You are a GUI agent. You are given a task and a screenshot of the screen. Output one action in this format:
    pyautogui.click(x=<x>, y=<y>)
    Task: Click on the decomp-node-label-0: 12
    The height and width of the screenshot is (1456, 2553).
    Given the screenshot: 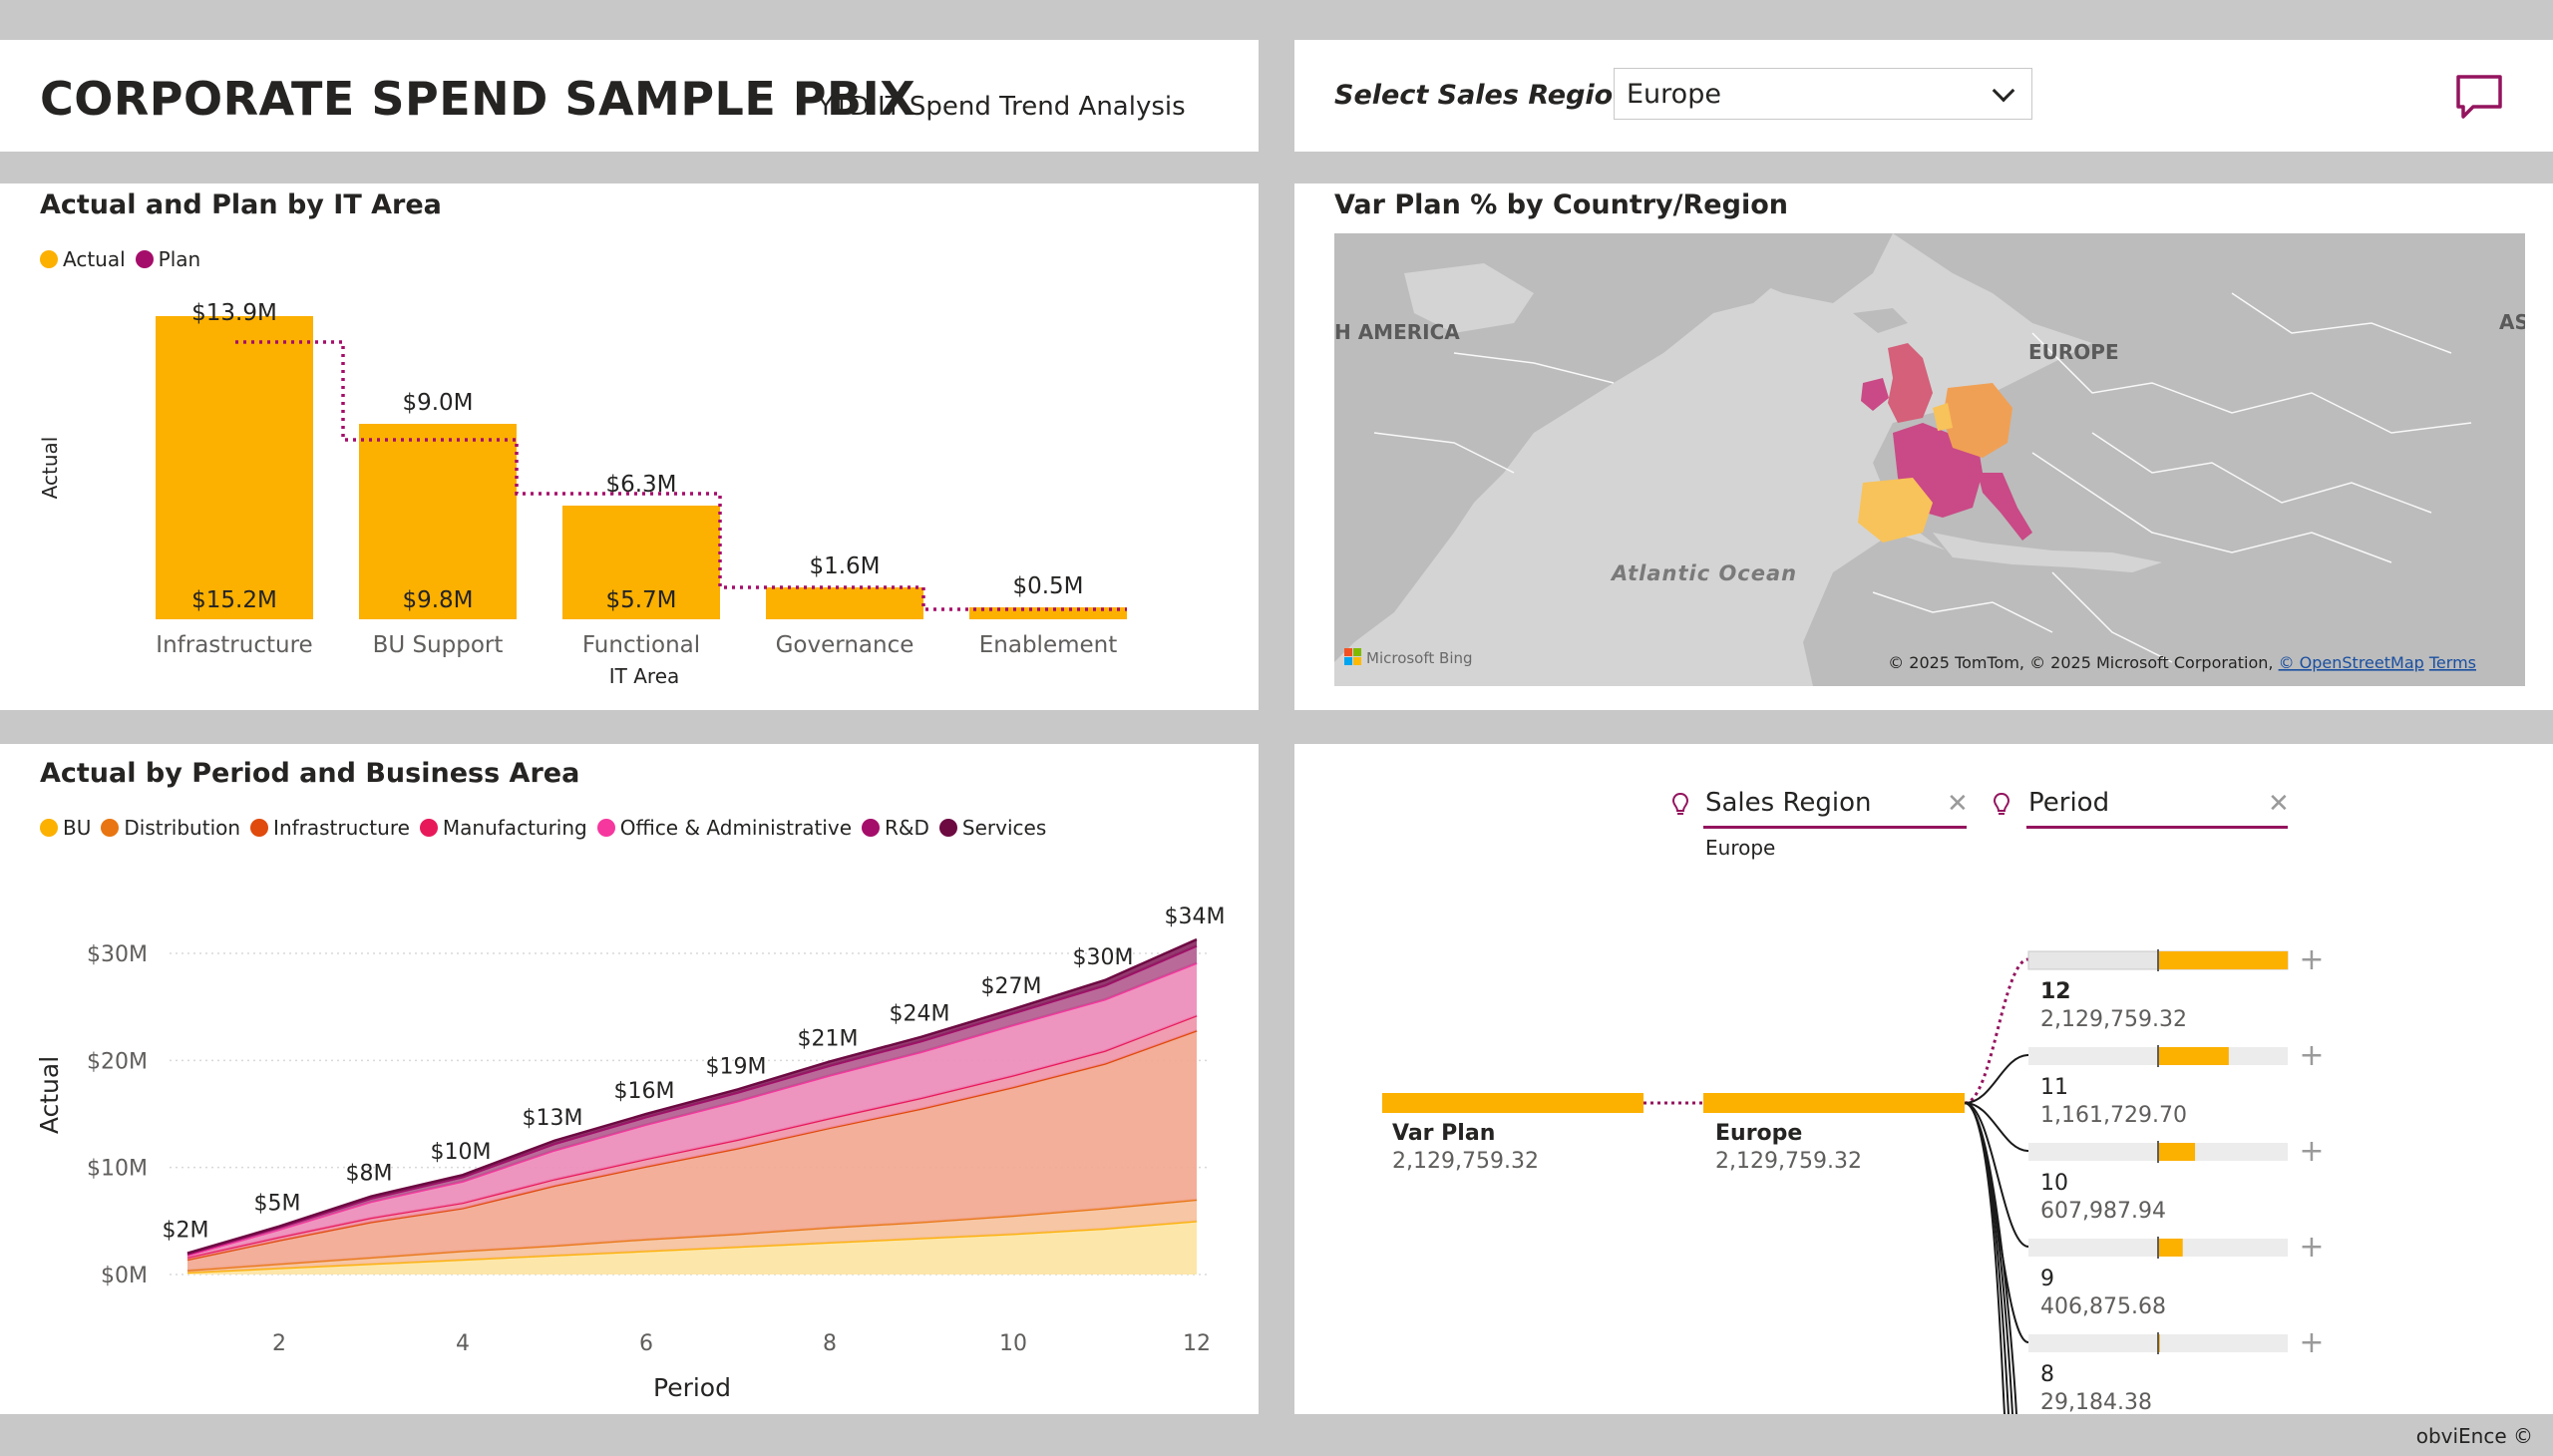 What is the action you would take?
    pyautogui.click(x=2056, y=991)
    